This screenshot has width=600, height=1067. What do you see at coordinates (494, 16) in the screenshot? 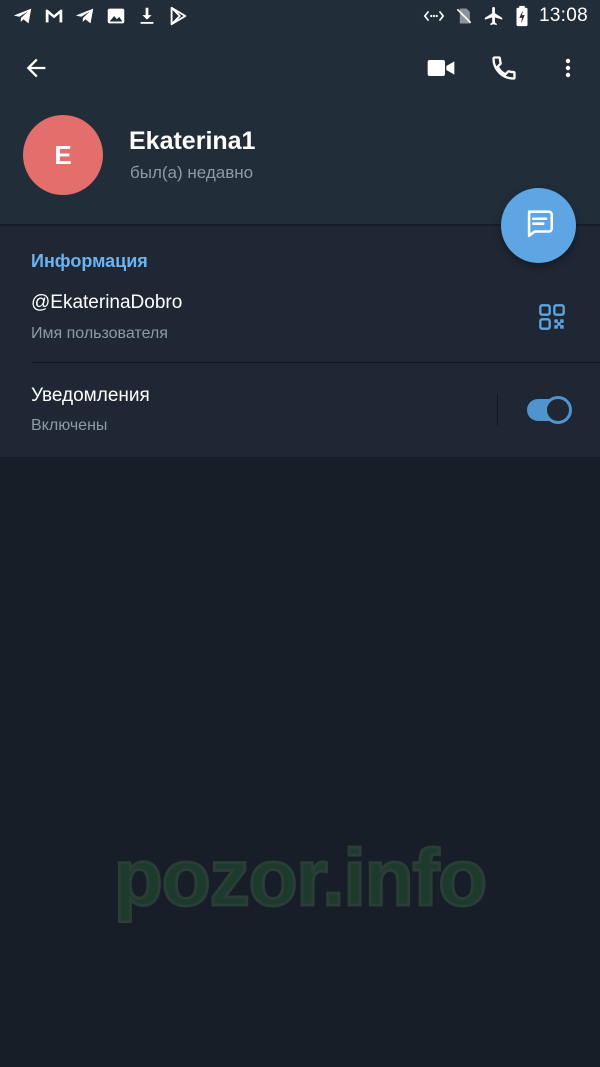
I see `airplane-icon` at bounding box center [494, 16].